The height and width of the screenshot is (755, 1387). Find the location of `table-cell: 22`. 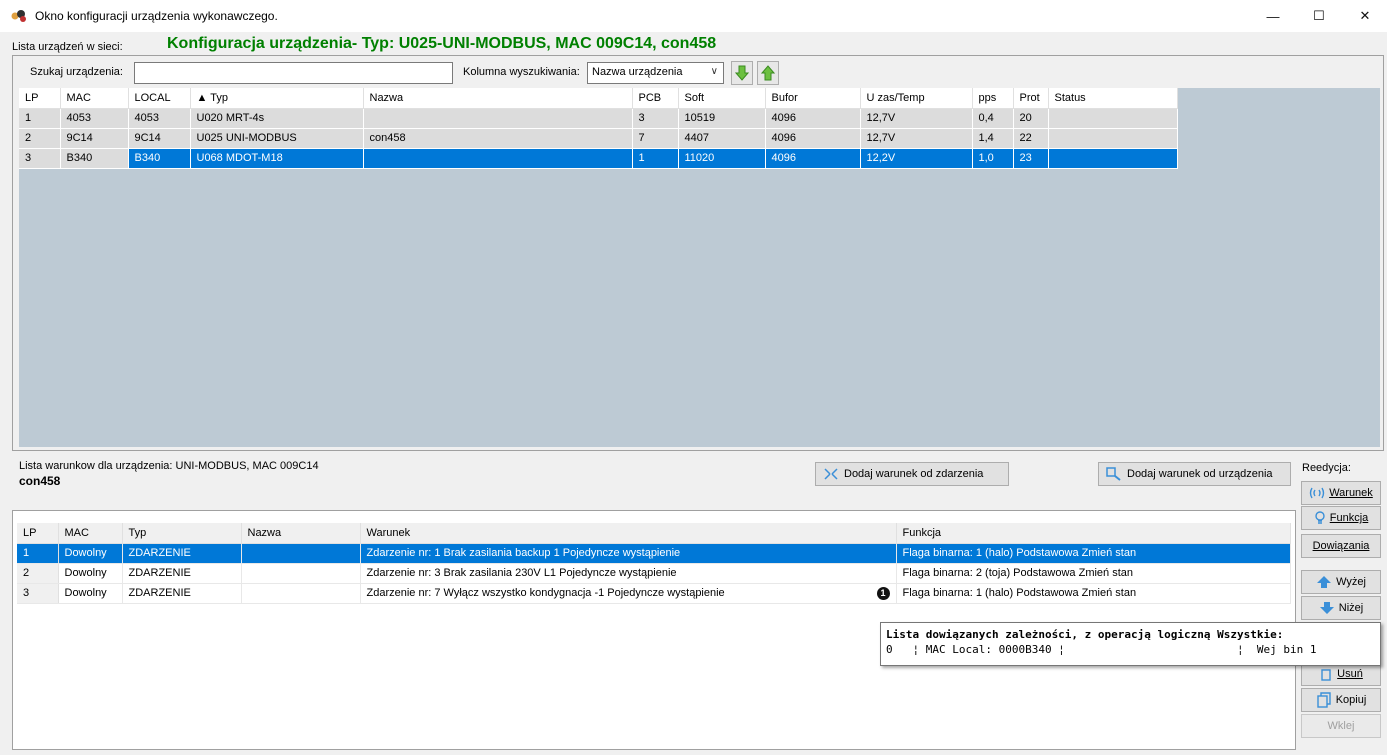

table-cell: 22 is located at coordinates (1031, 138).